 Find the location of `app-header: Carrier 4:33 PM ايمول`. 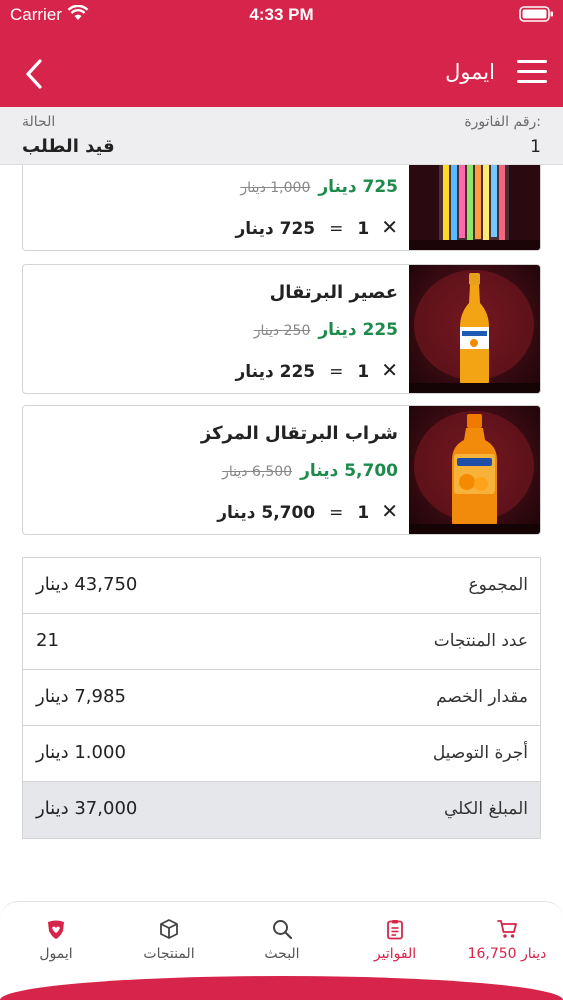

app-header: Carrier 4:33 PM ايمول is located at coordinates (281, 53).